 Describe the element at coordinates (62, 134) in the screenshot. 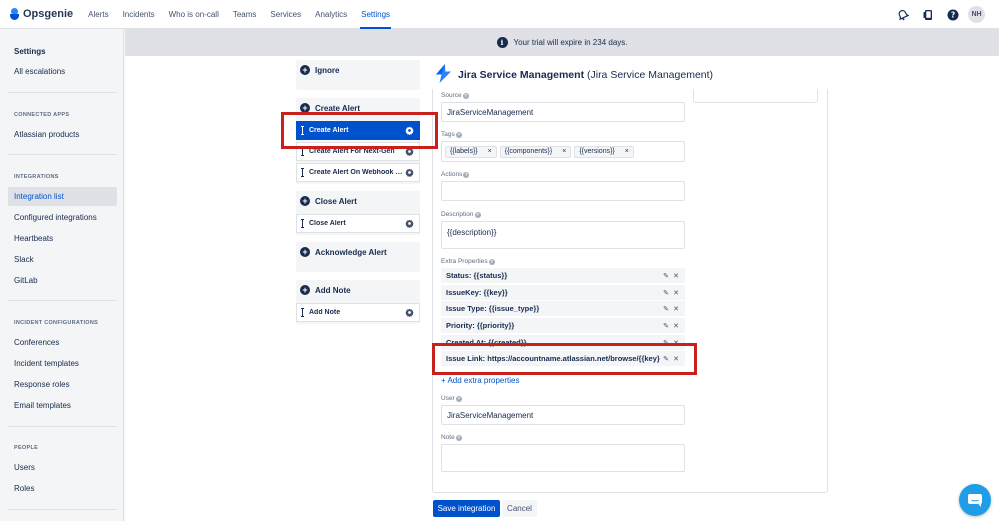

I see `sidebar-item-atlassian-products: Atlassian products` at that location.